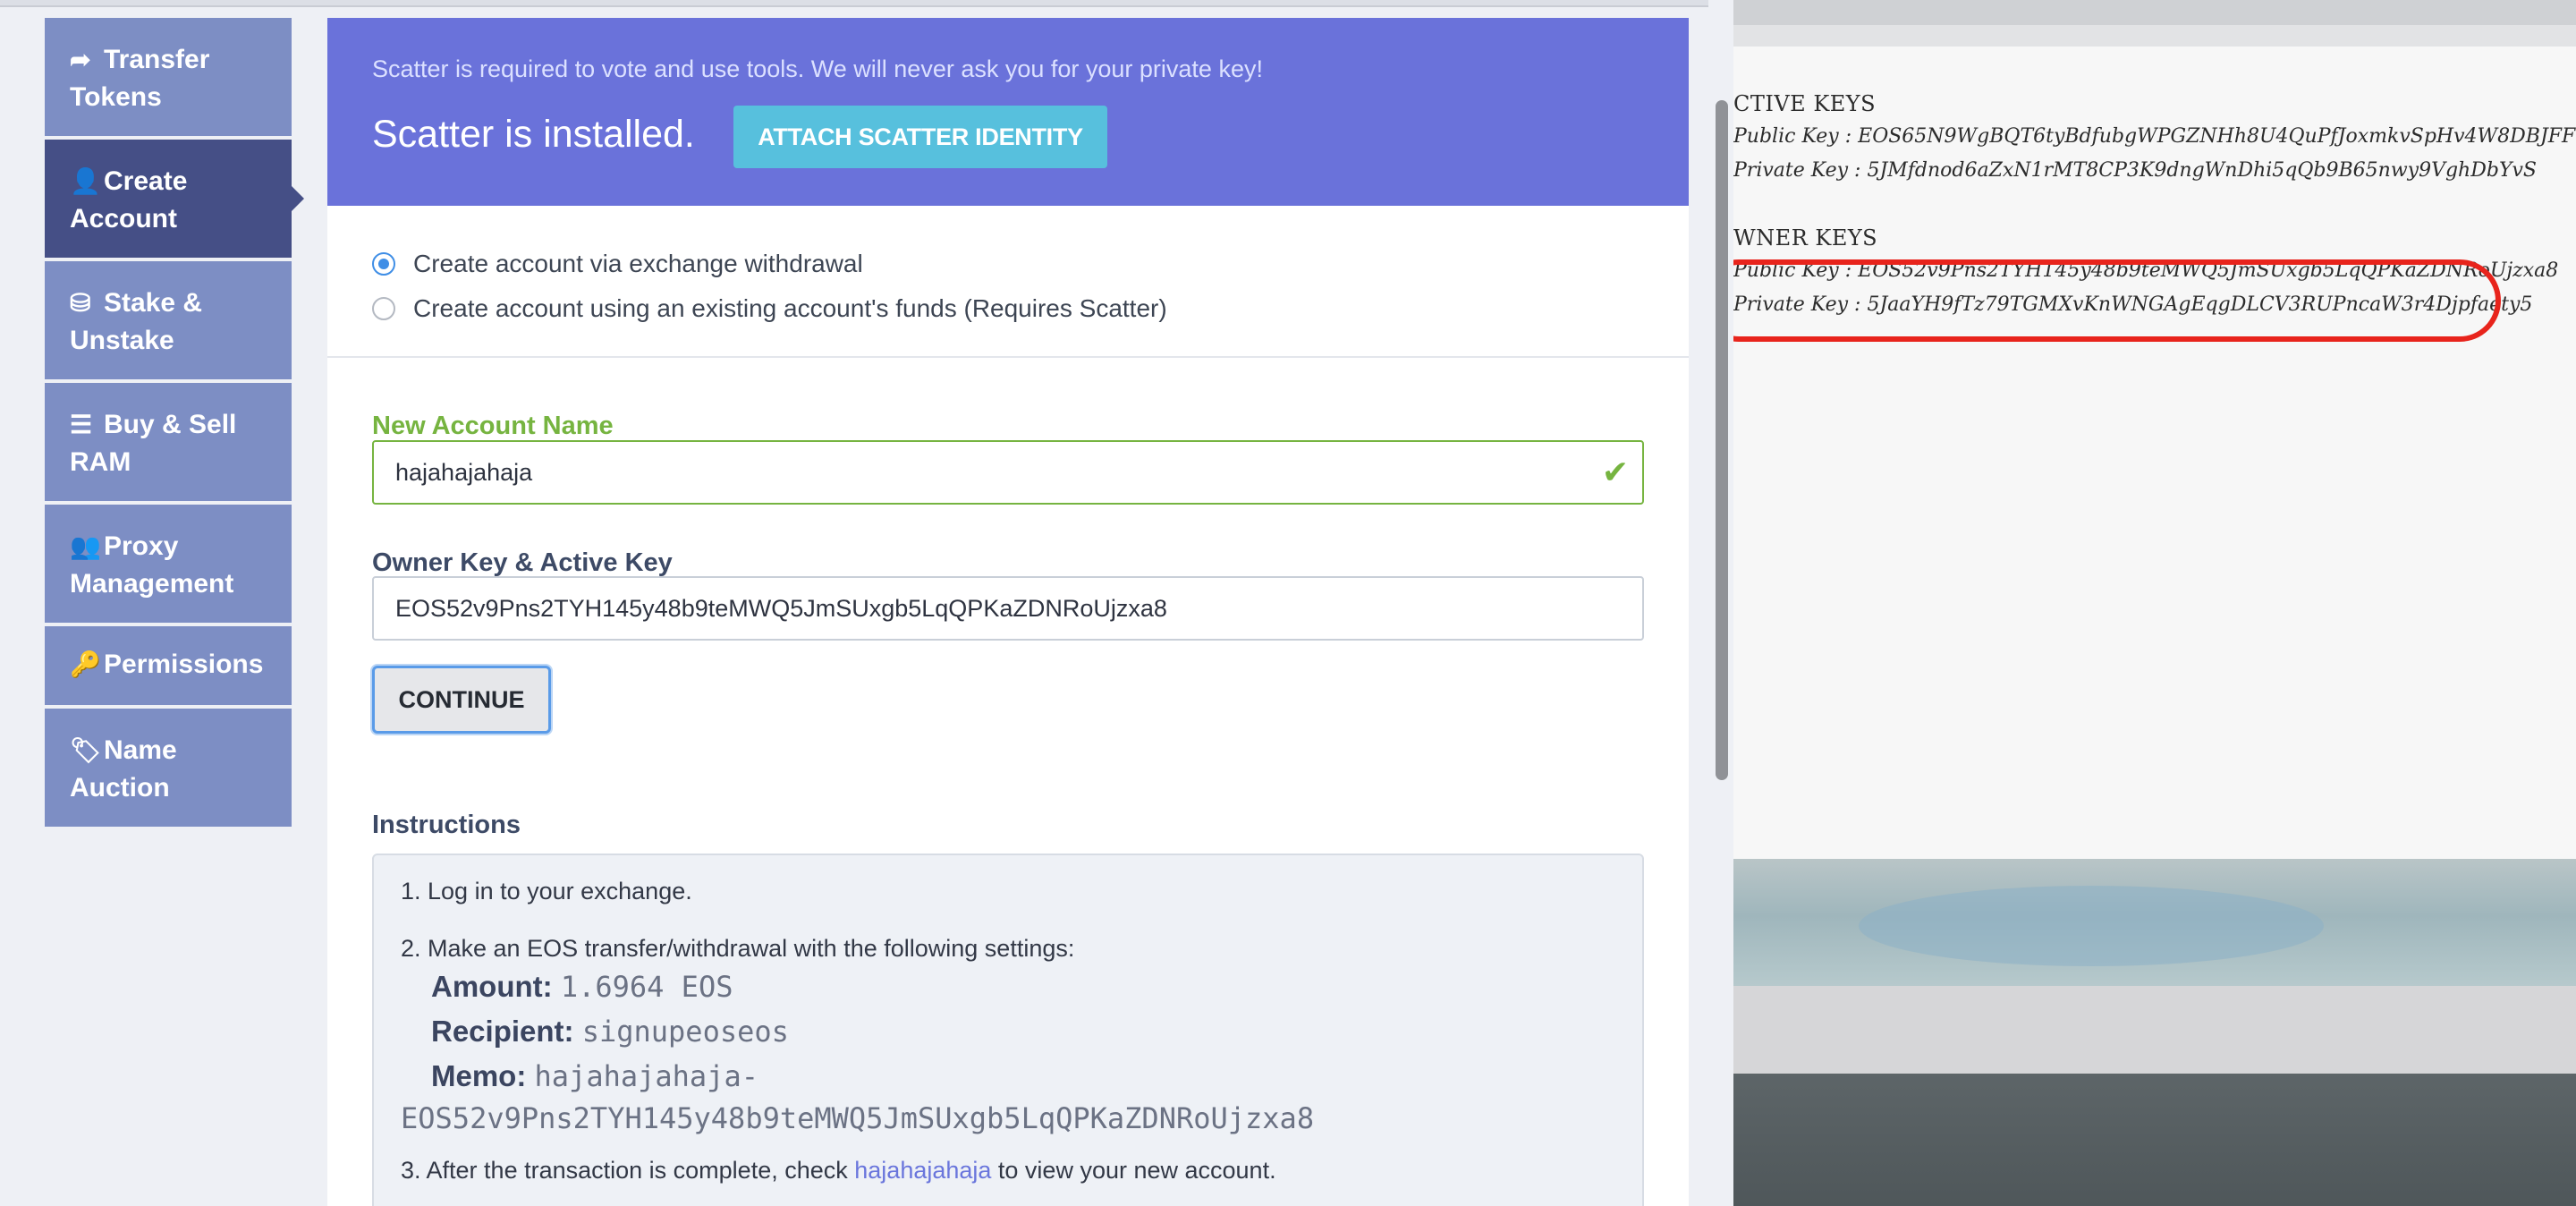  I want to click on scrollbar-thumb, so click(1722, 440).